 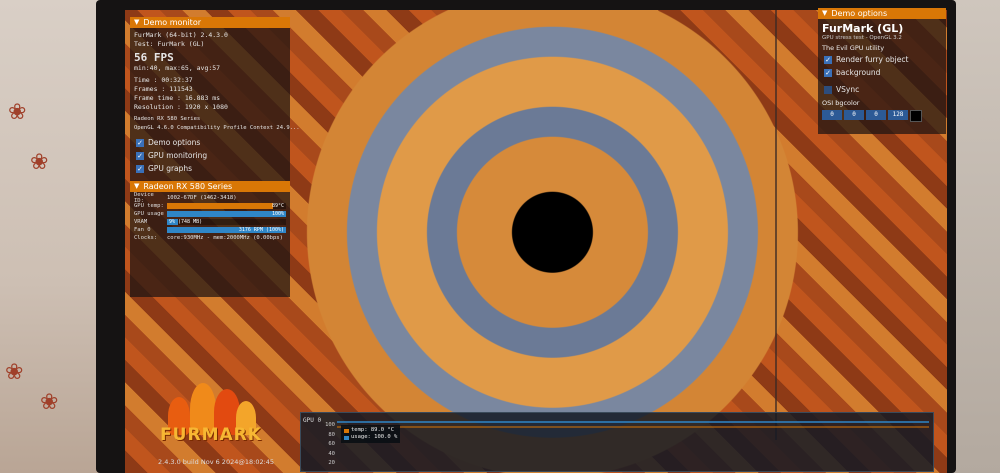 I want to click on graph-legend: temp: 89.0 °C usage: 100.0 %, so click(x=371, y=434).